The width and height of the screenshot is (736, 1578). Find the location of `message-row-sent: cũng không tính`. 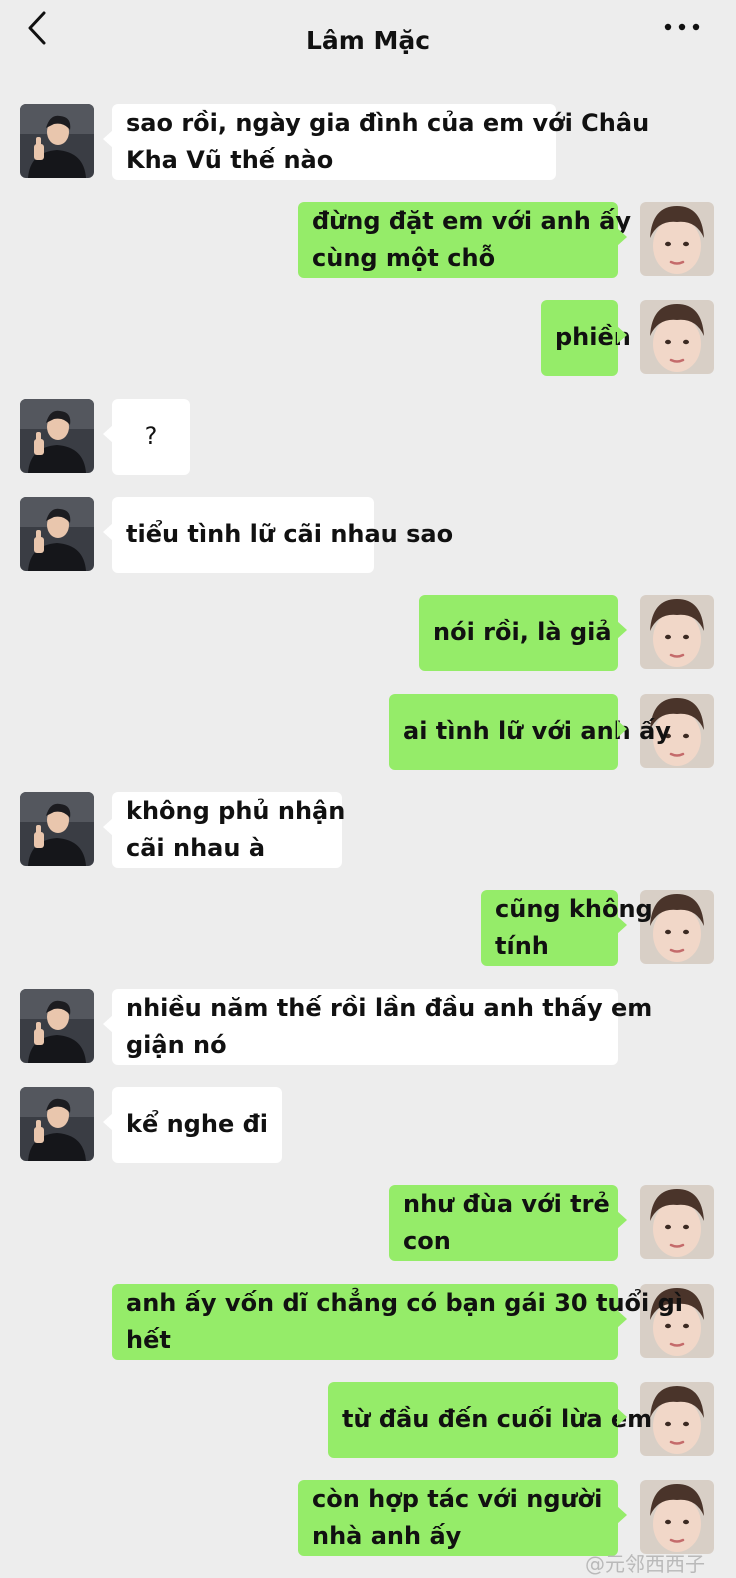

message-row-sent: cũng không tính is located at coordinates (368, 928).